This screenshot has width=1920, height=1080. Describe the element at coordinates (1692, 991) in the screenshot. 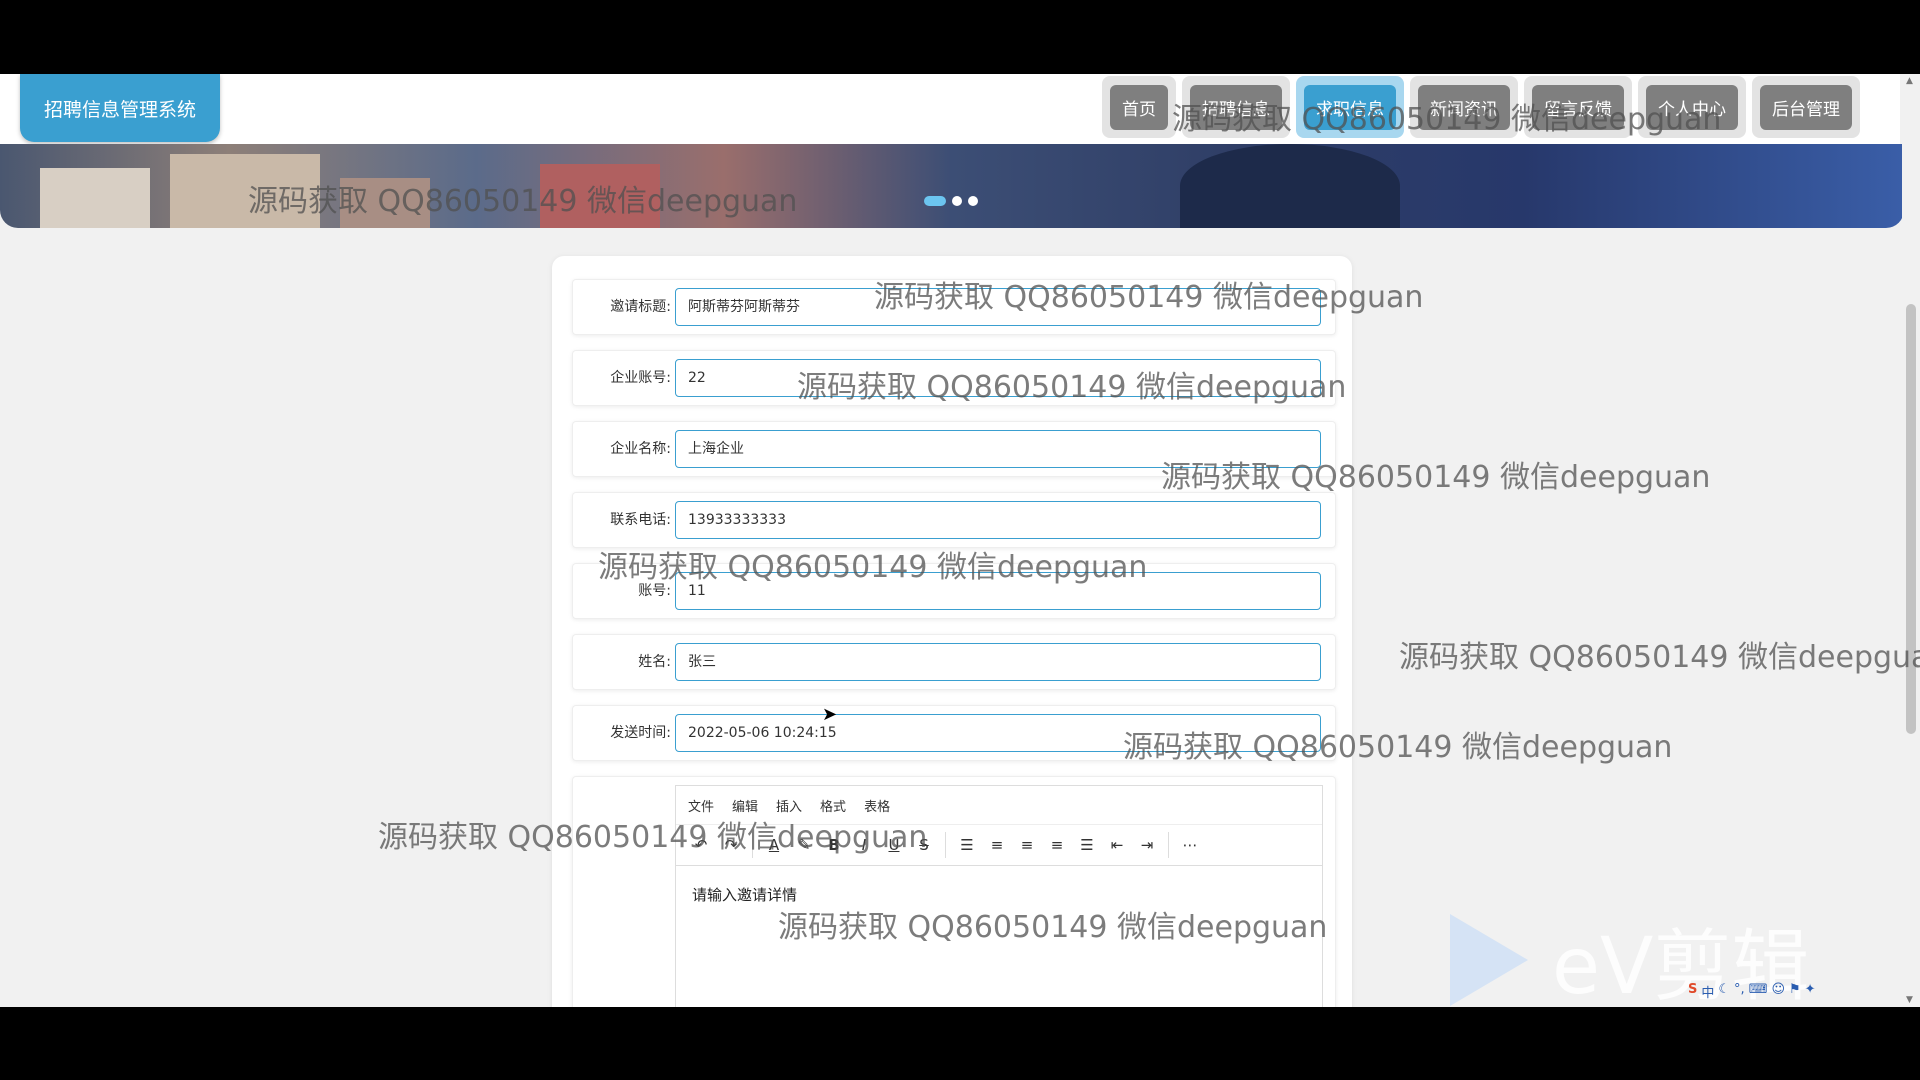

I see `ime-logo-icon: S` at that location.